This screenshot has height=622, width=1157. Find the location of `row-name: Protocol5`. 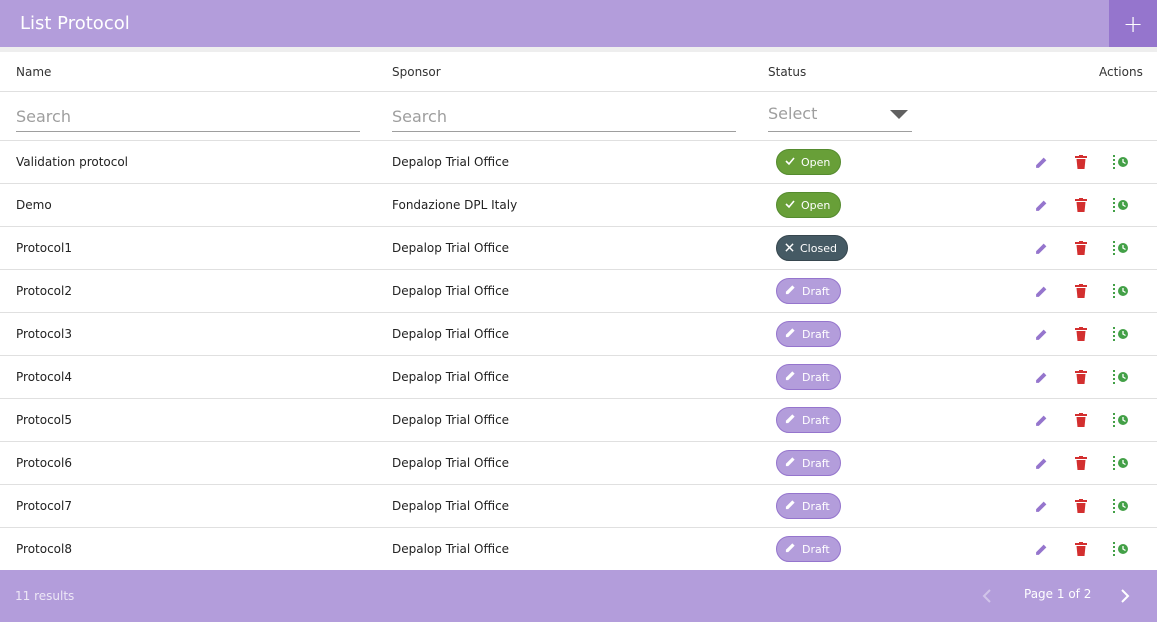

row-name: Protocol5 is located at coordinates (44, 420).